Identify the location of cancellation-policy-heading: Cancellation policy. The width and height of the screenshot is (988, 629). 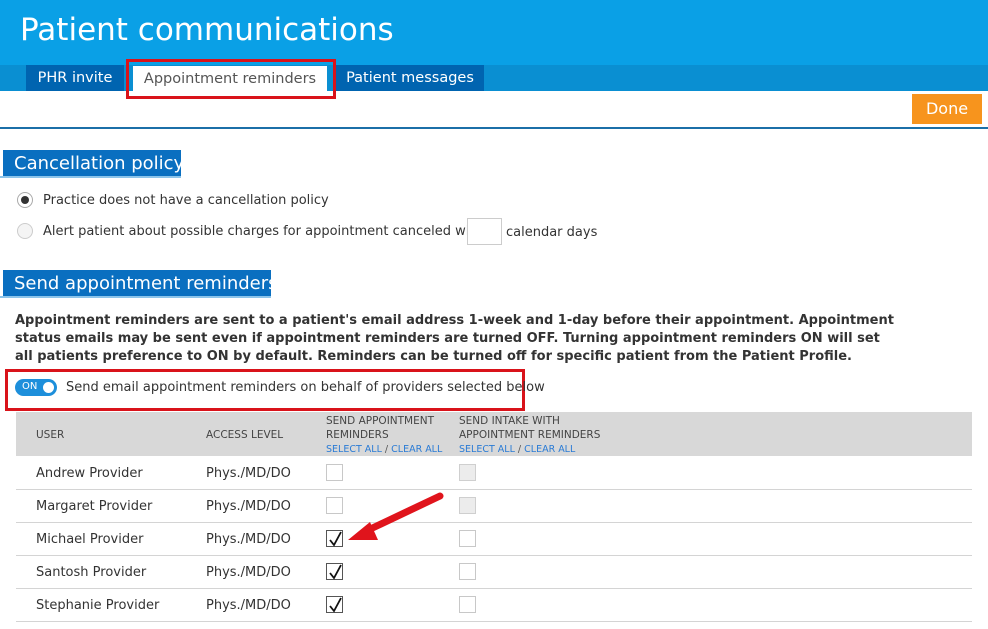
(94, 163).